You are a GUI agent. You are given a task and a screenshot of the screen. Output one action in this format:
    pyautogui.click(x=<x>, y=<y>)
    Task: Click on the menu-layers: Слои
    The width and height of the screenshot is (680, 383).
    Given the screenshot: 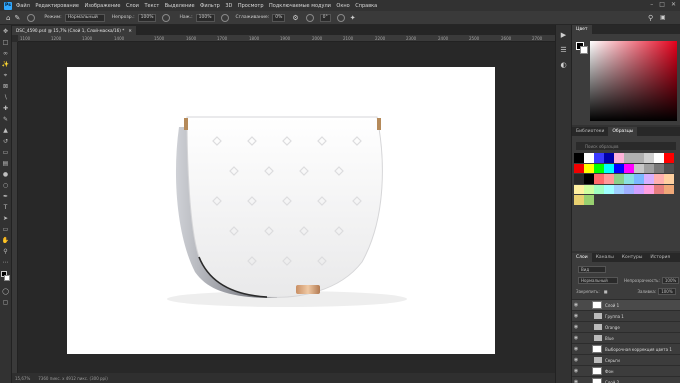 What is the action you would take?
    pyautogui.click(x=132, y=6)
    